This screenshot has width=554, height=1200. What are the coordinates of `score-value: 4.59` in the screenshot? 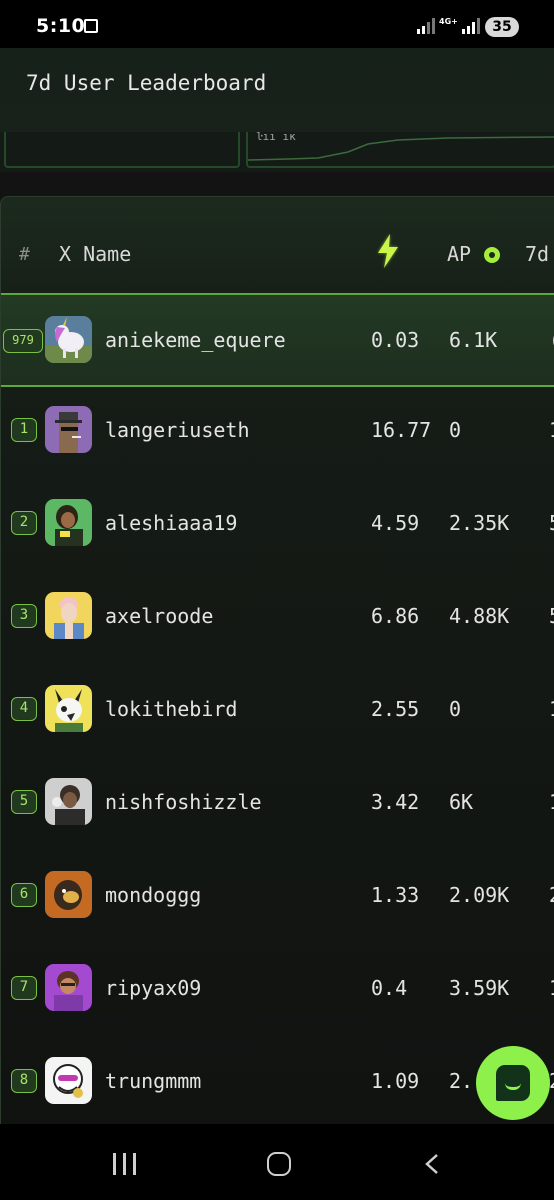 It's located at (395, 523).